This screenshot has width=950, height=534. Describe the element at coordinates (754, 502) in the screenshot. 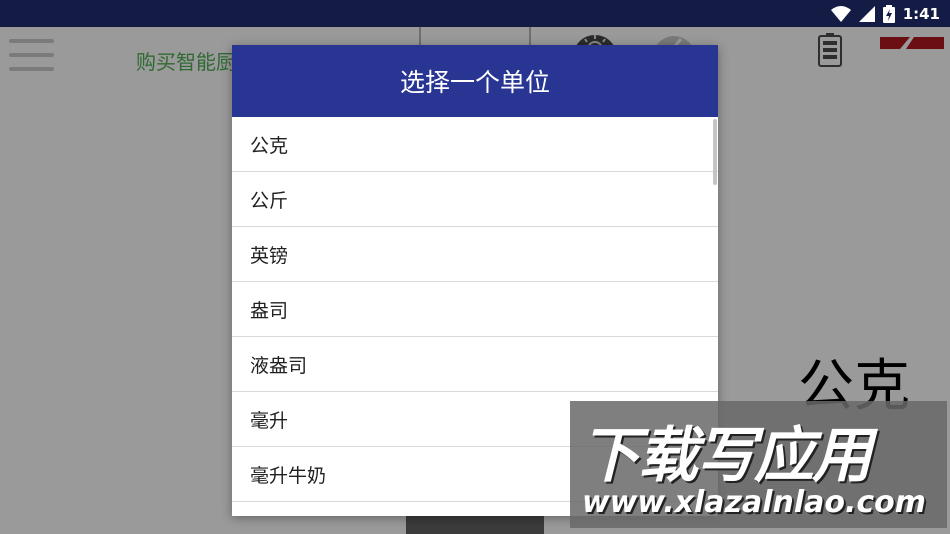

I see `watermark-url: www.xlazalnlao.com` at that location.